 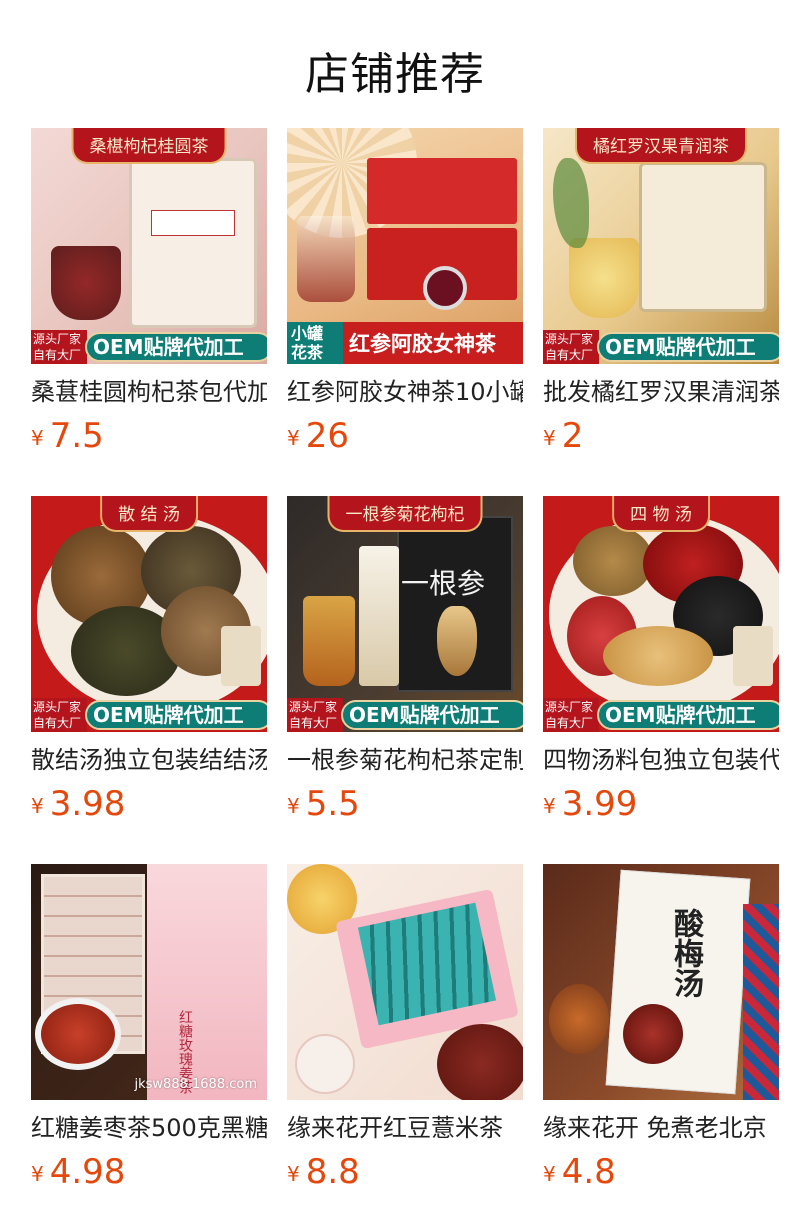 I want to click on product-name: 一根参菊花枸杞茶定制, so click(x=405, y=760).